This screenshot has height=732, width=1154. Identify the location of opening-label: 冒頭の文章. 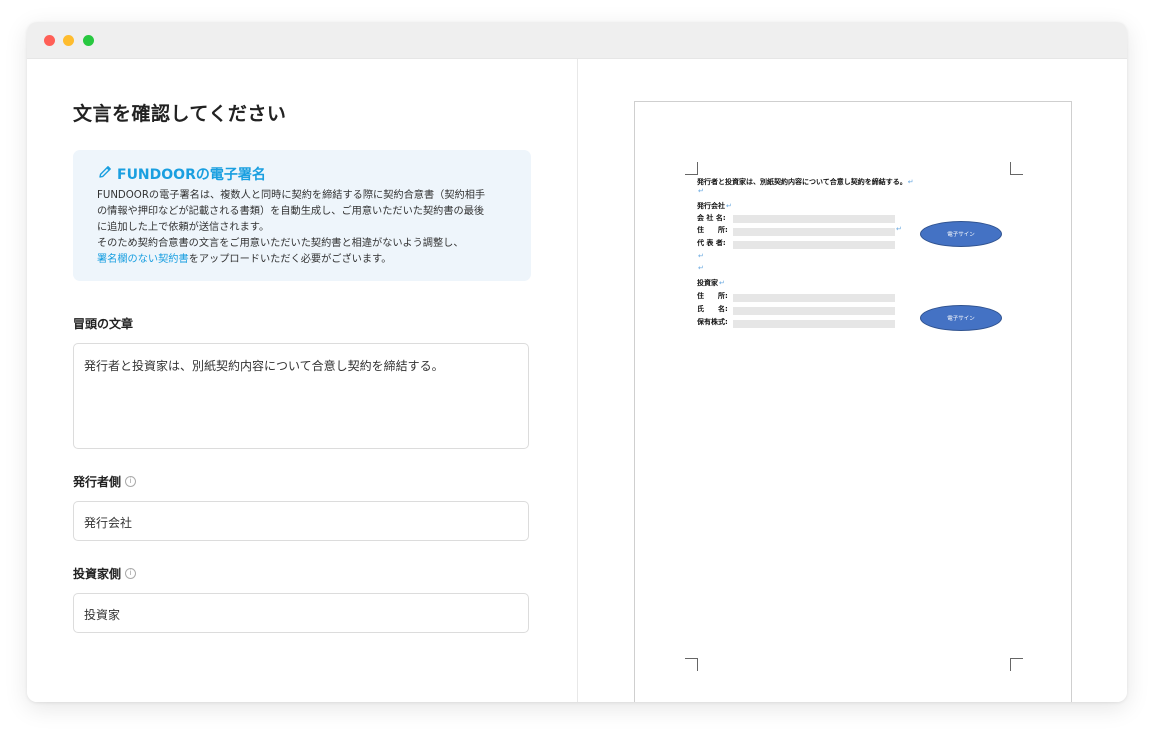
(103, 323).